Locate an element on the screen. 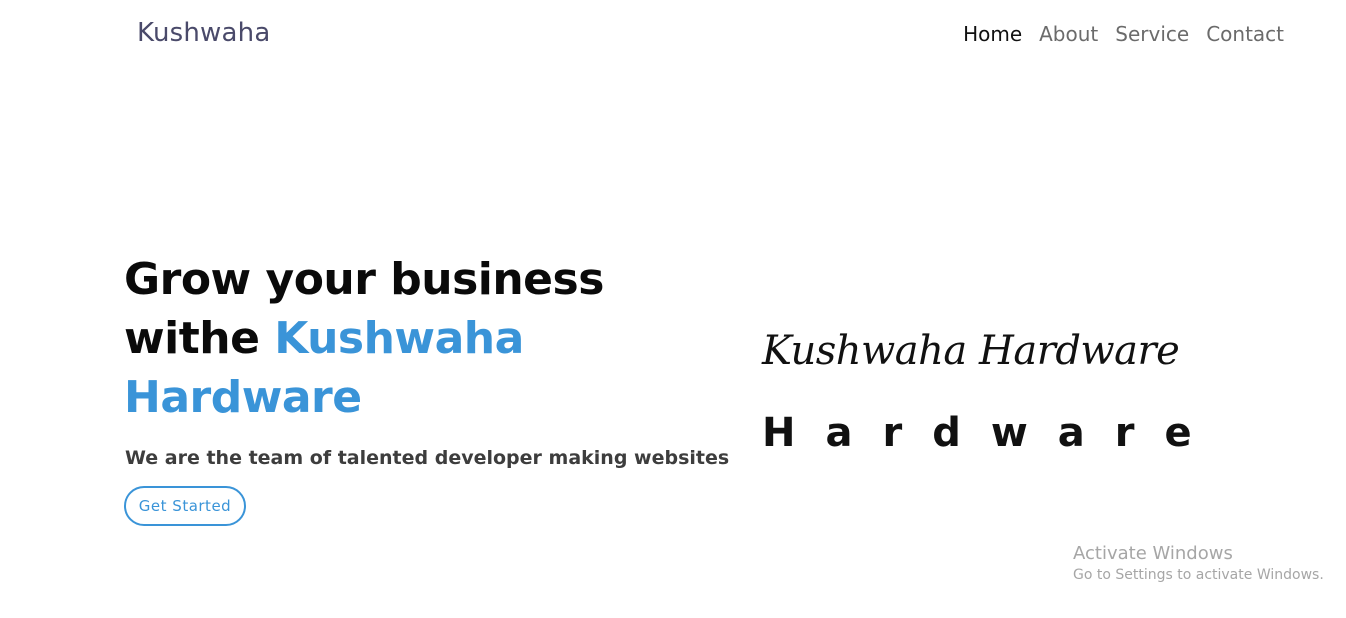 The image size is (1346, 618). nav-link-about: About is located at coordinates (1068, 34).